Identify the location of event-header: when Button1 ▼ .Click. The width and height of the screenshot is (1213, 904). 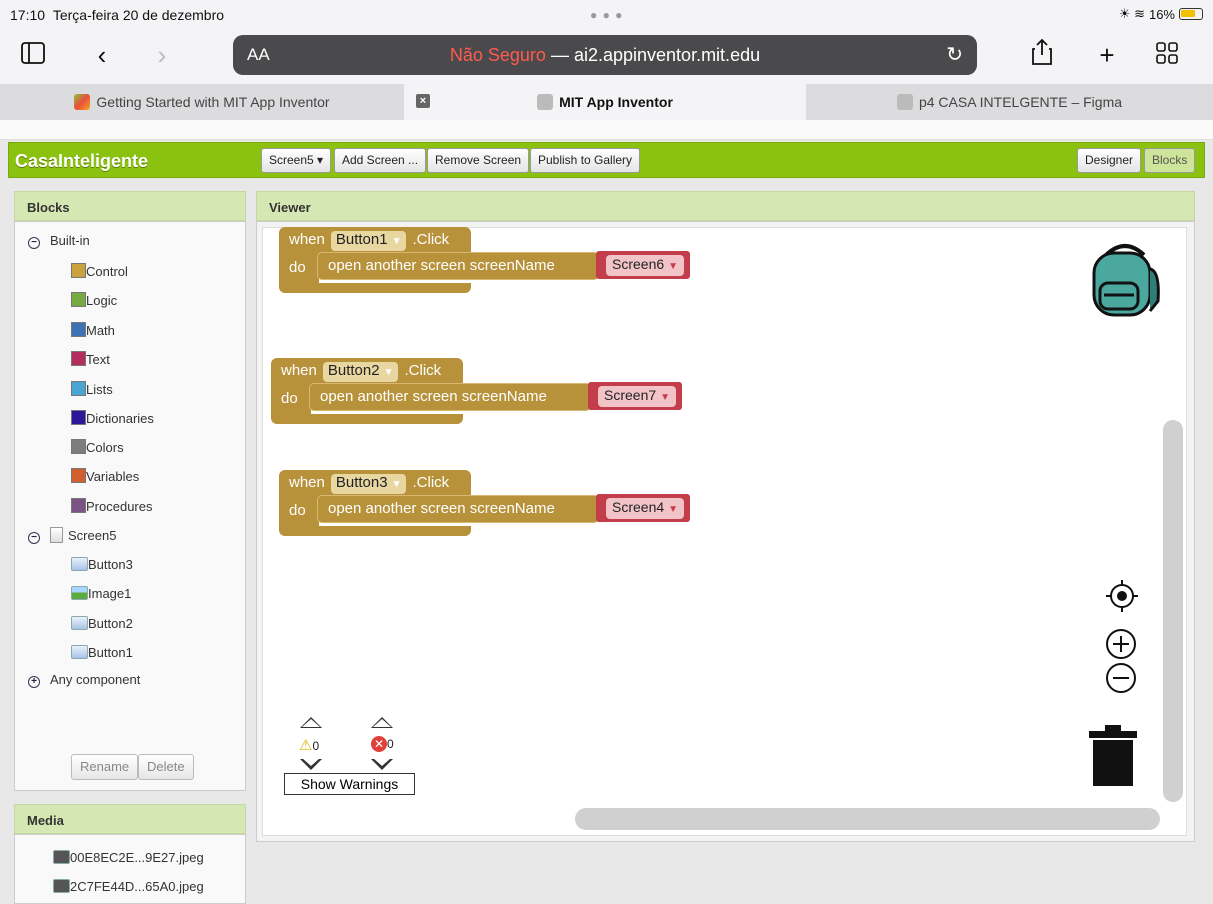
(375, 240).